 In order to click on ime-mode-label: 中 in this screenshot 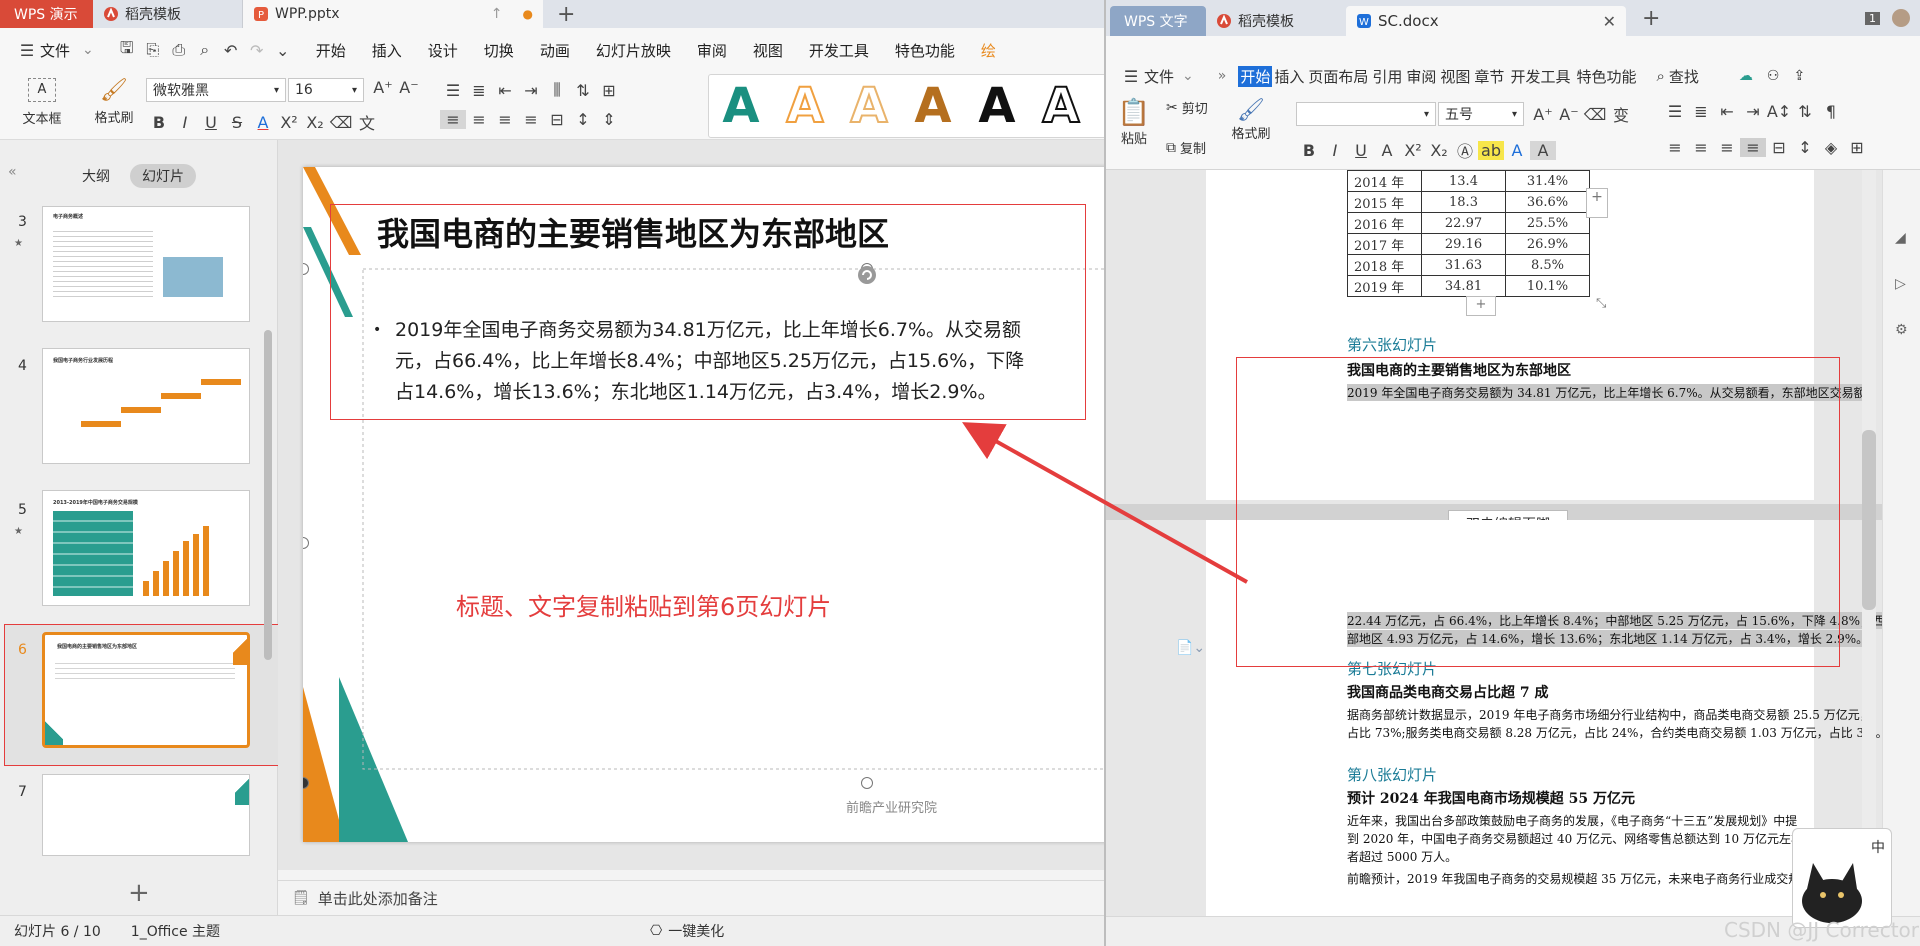, I will do `click(1878, 847)`.